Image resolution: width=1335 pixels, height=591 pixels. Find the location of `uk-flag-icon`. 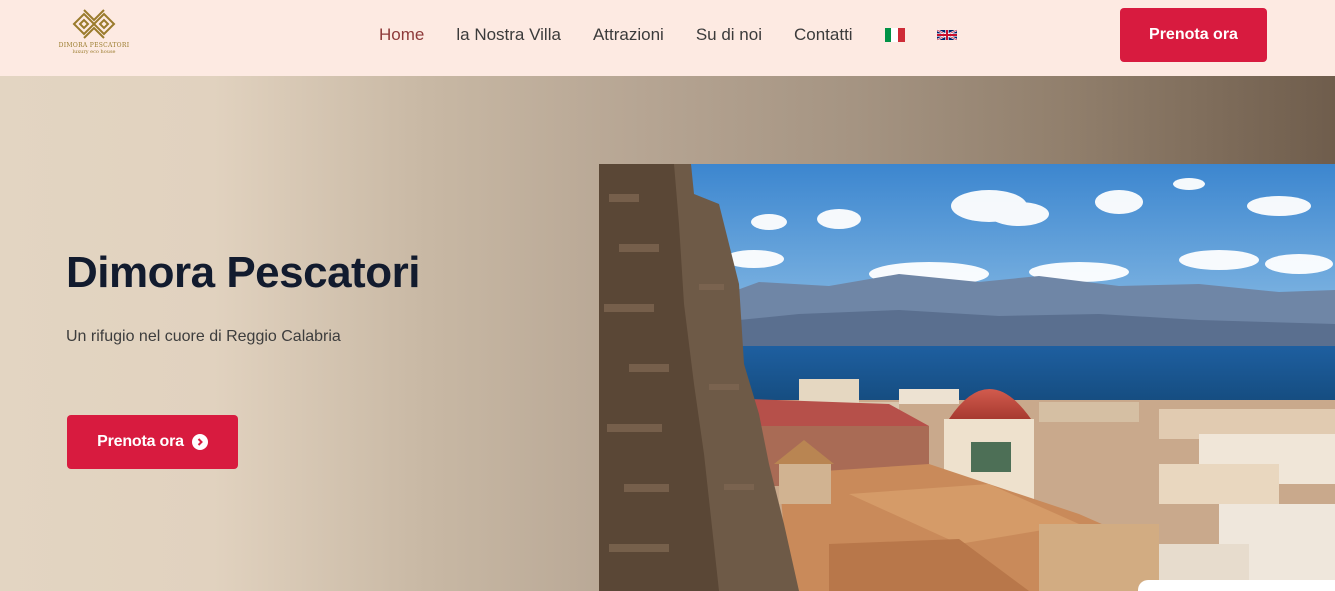

uk-flag-icon is located at coordinates (946, 35).